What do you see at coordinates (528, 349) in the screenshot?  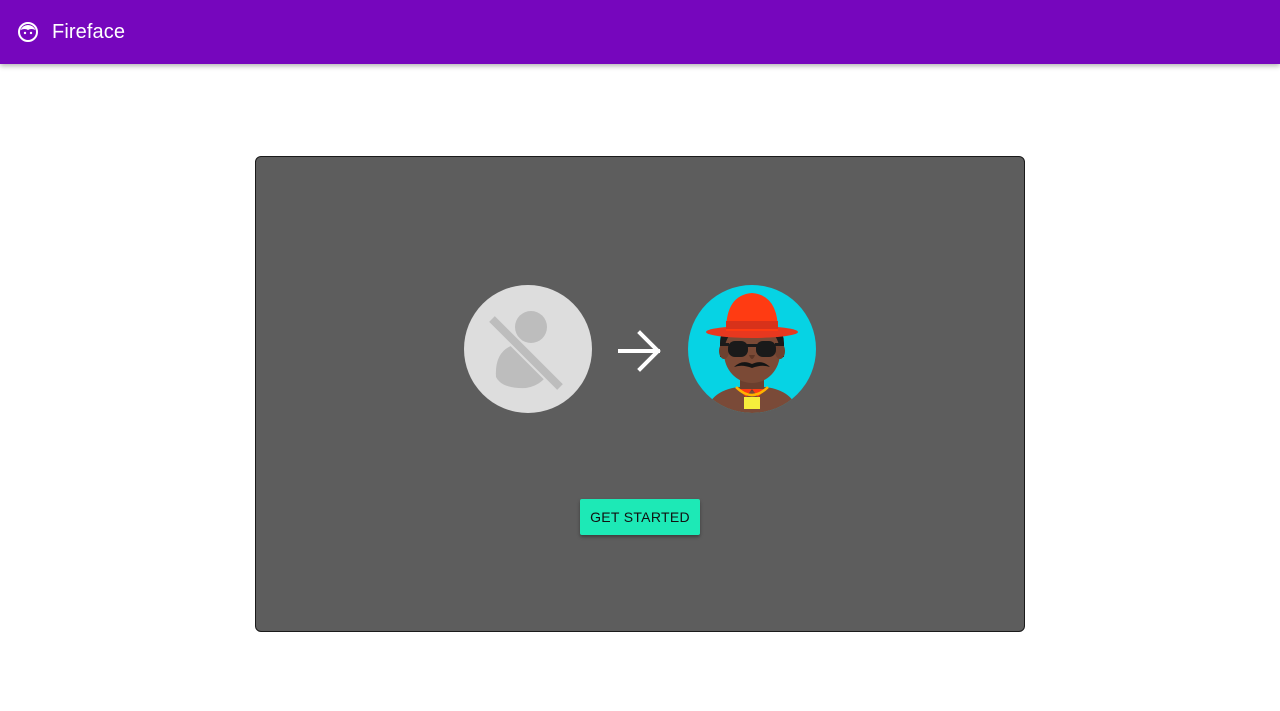 I see `no-face-icon` at bounding box center [528, 349].